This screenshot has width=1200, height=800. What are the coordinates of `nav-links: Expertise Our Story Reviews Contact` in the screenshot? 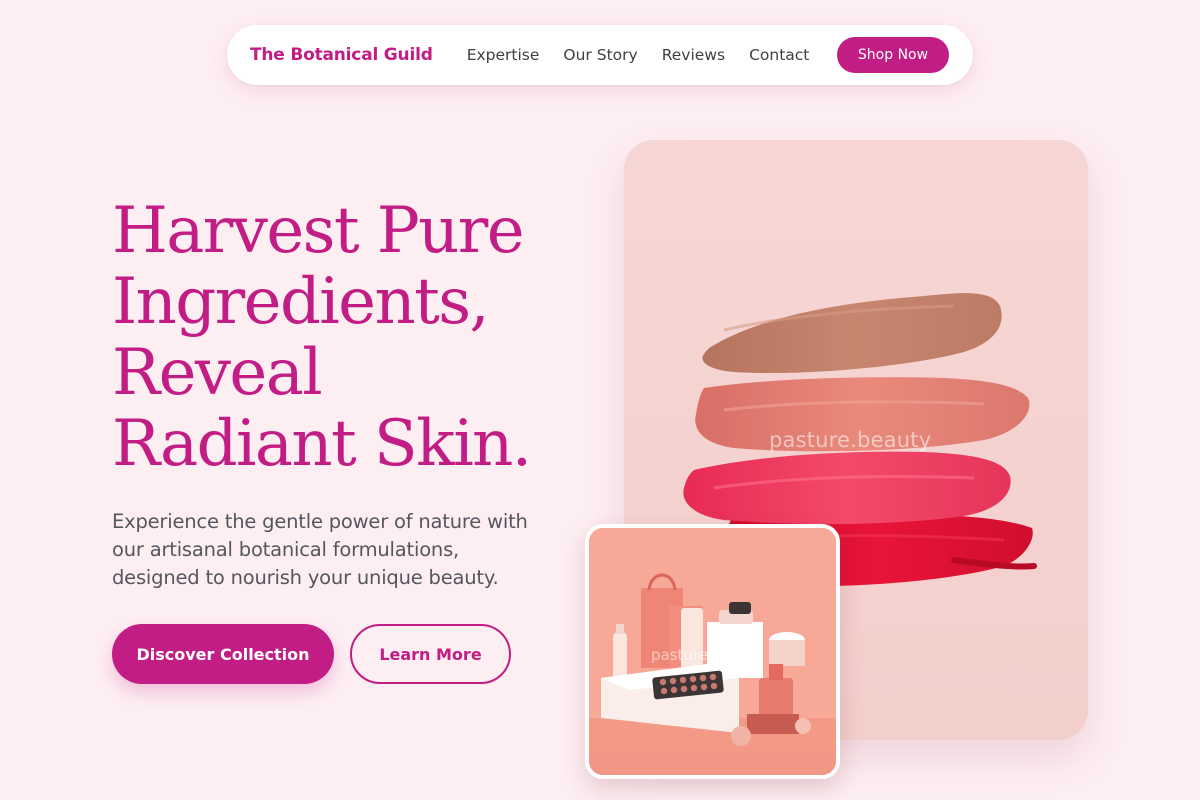 It's located at (638, 55).